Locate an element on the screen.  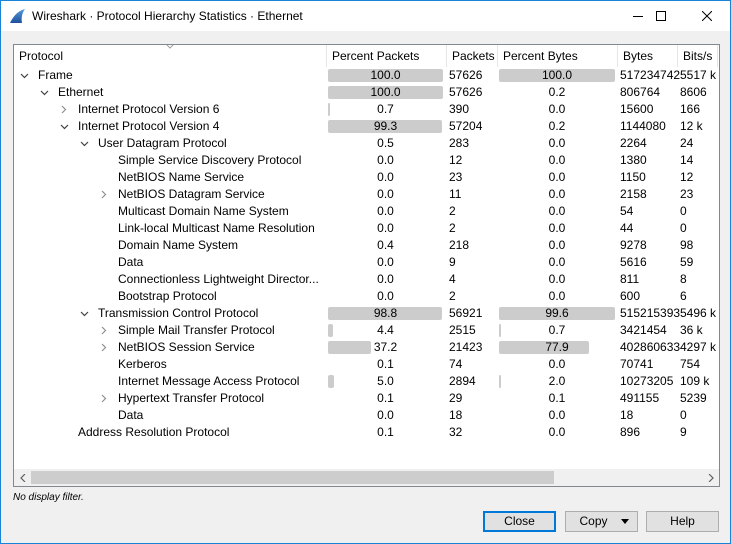
table-row: NetBIOS Datagram Service 0.0 11 0.0 2158 23 is located at coordinates (366, 194).